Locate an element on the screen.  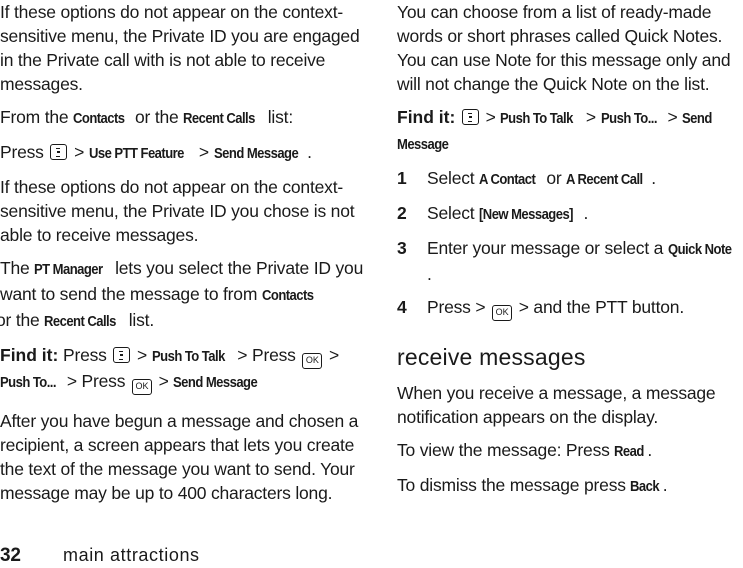
paragraph-view-message: To view the message: Press Read. is located at coordinates (570, 451).